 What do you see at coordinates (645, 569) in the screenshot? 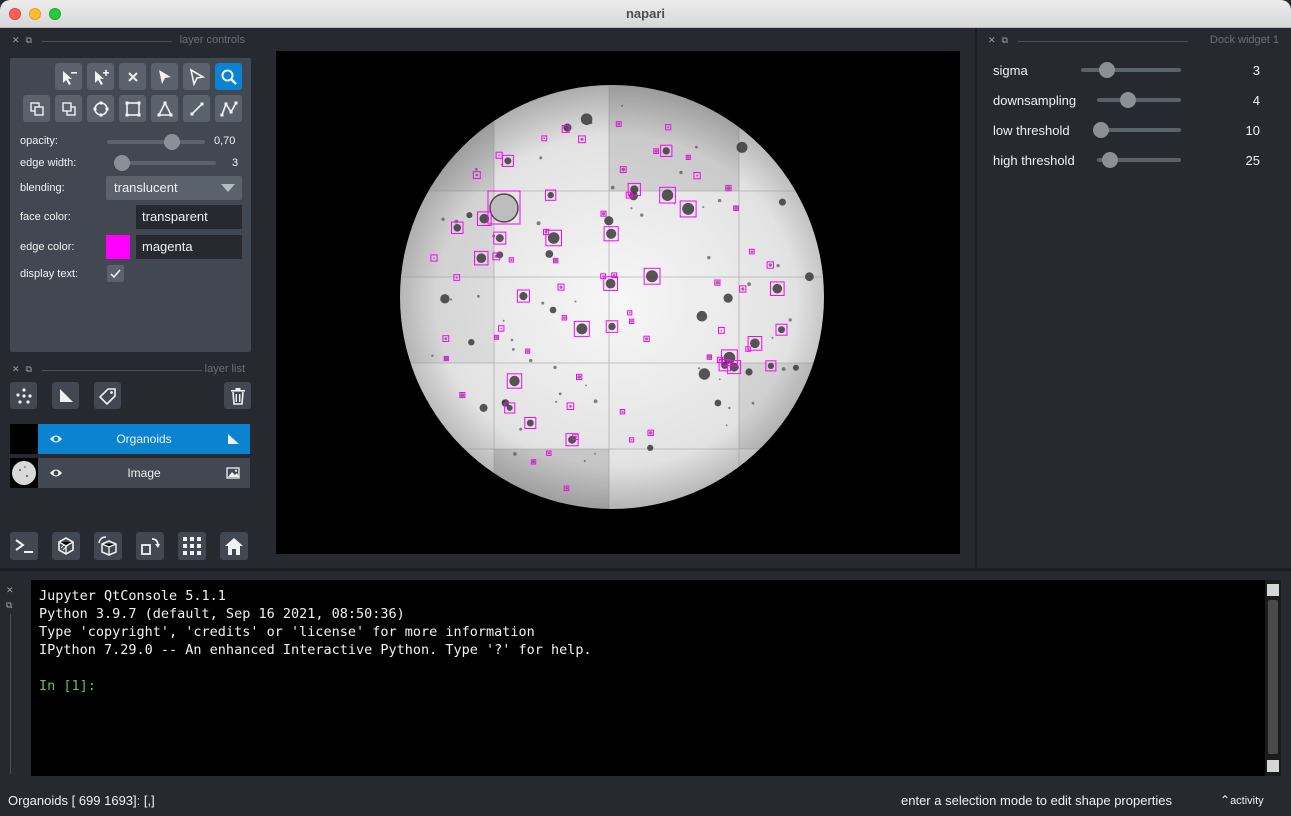
I see `dock-splitter-horizontal` at bounding box center [645, 569].